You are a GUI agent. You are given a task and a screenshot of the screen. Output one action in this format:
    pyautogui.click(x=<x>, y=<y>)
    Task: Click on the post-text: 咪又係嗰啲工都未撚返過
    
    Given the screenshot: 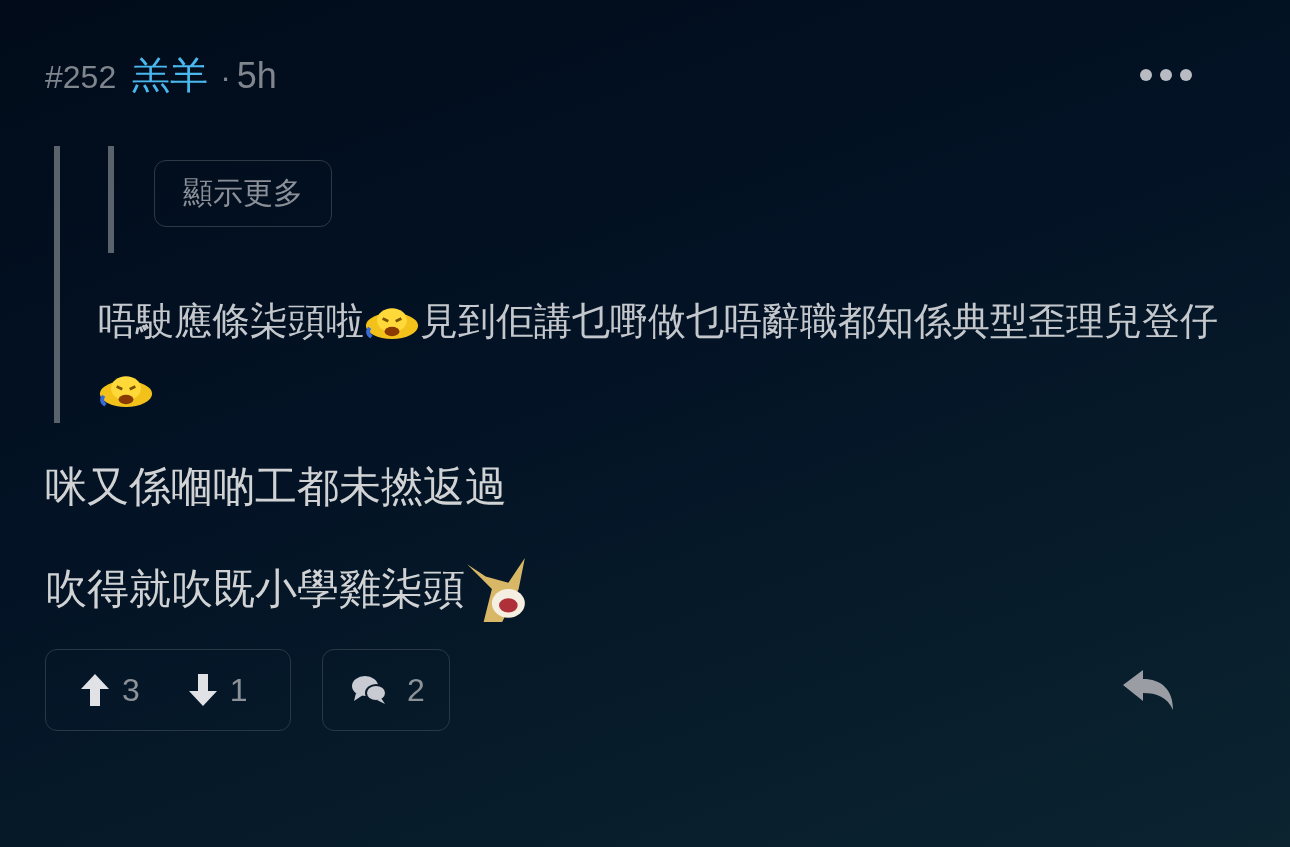 What is the action you would take?
    pyautogui.click(x=276, y=486)
    